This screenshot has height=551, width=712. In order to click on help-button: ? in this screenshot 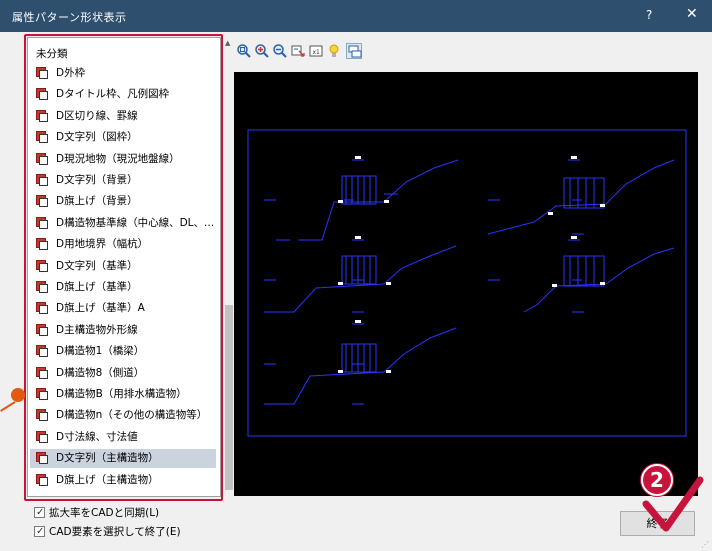, I will do `click(649, 15)`.